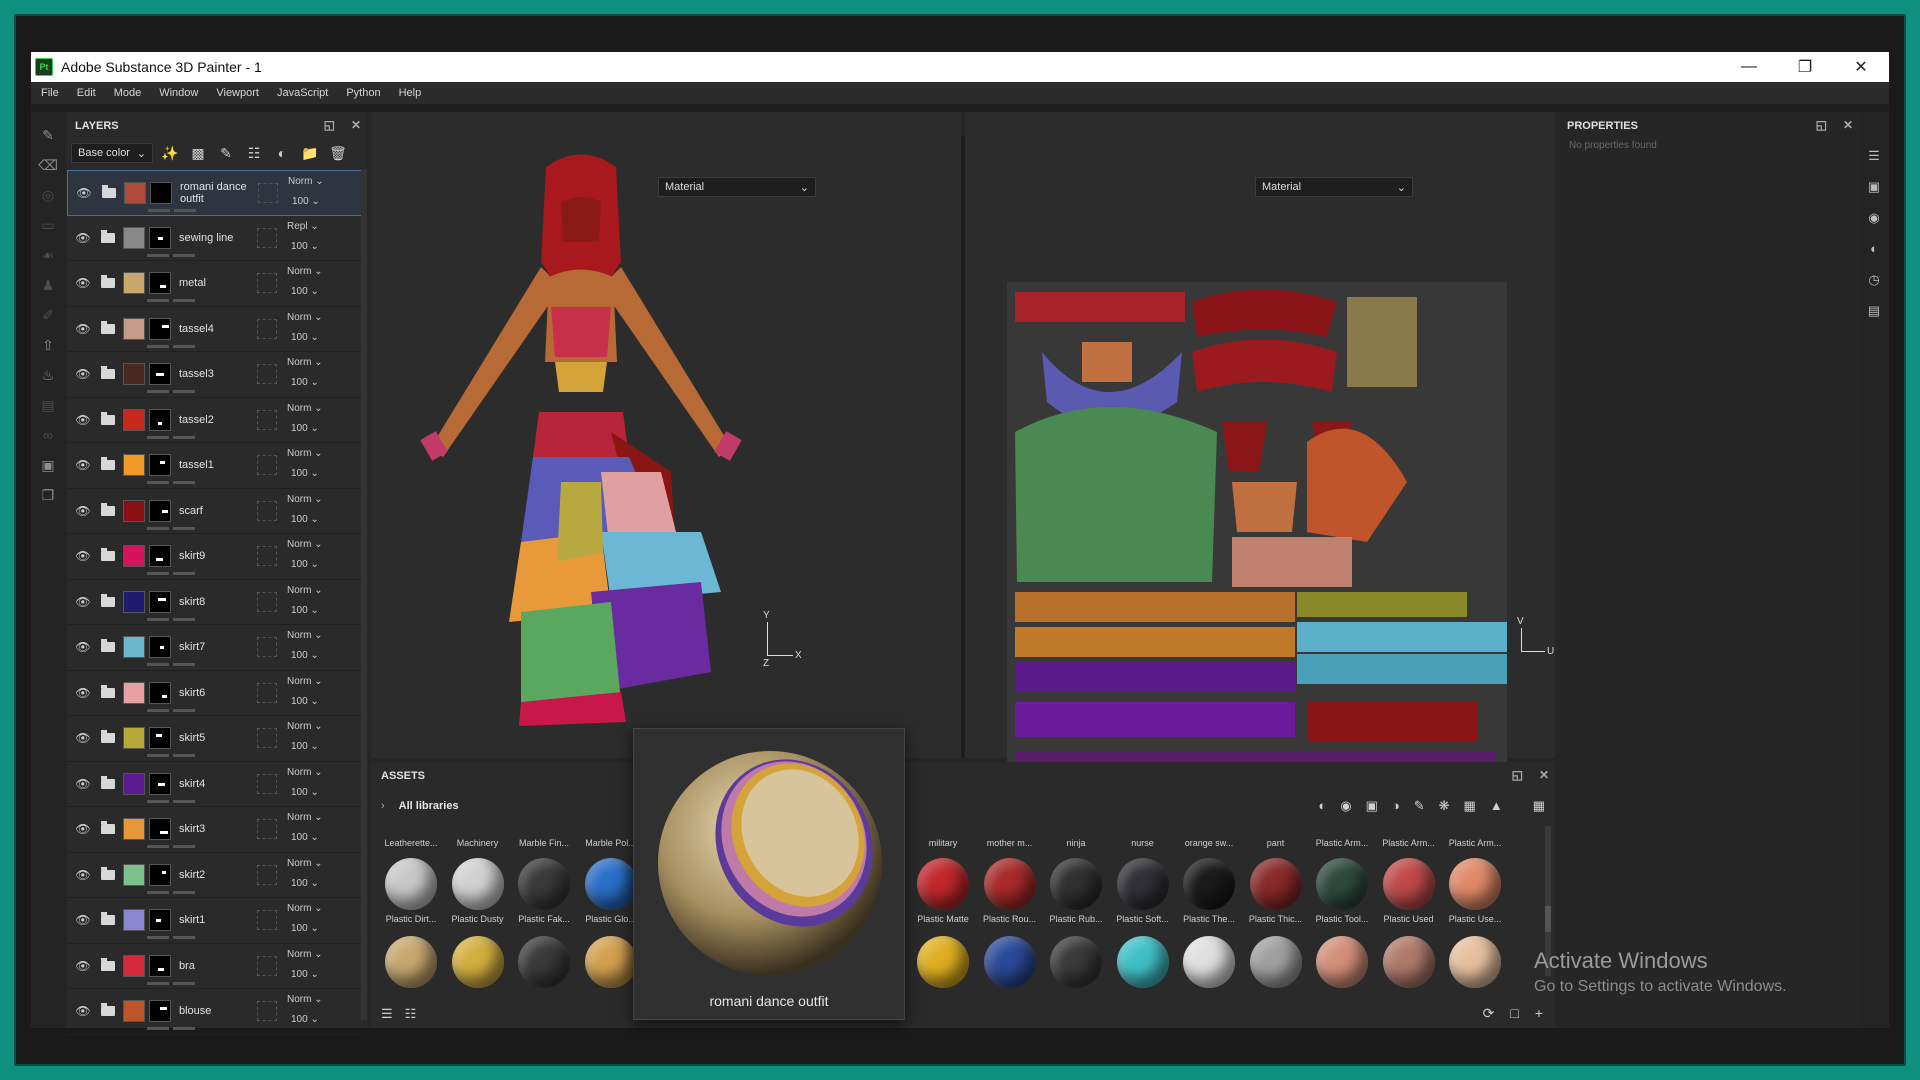 The width and height of the screenshot is (1920, 1080). What do you see at coordinates (86, 93) in the screenshot?
I see `menu-edit: Edit` at bounding box center [86, 93].